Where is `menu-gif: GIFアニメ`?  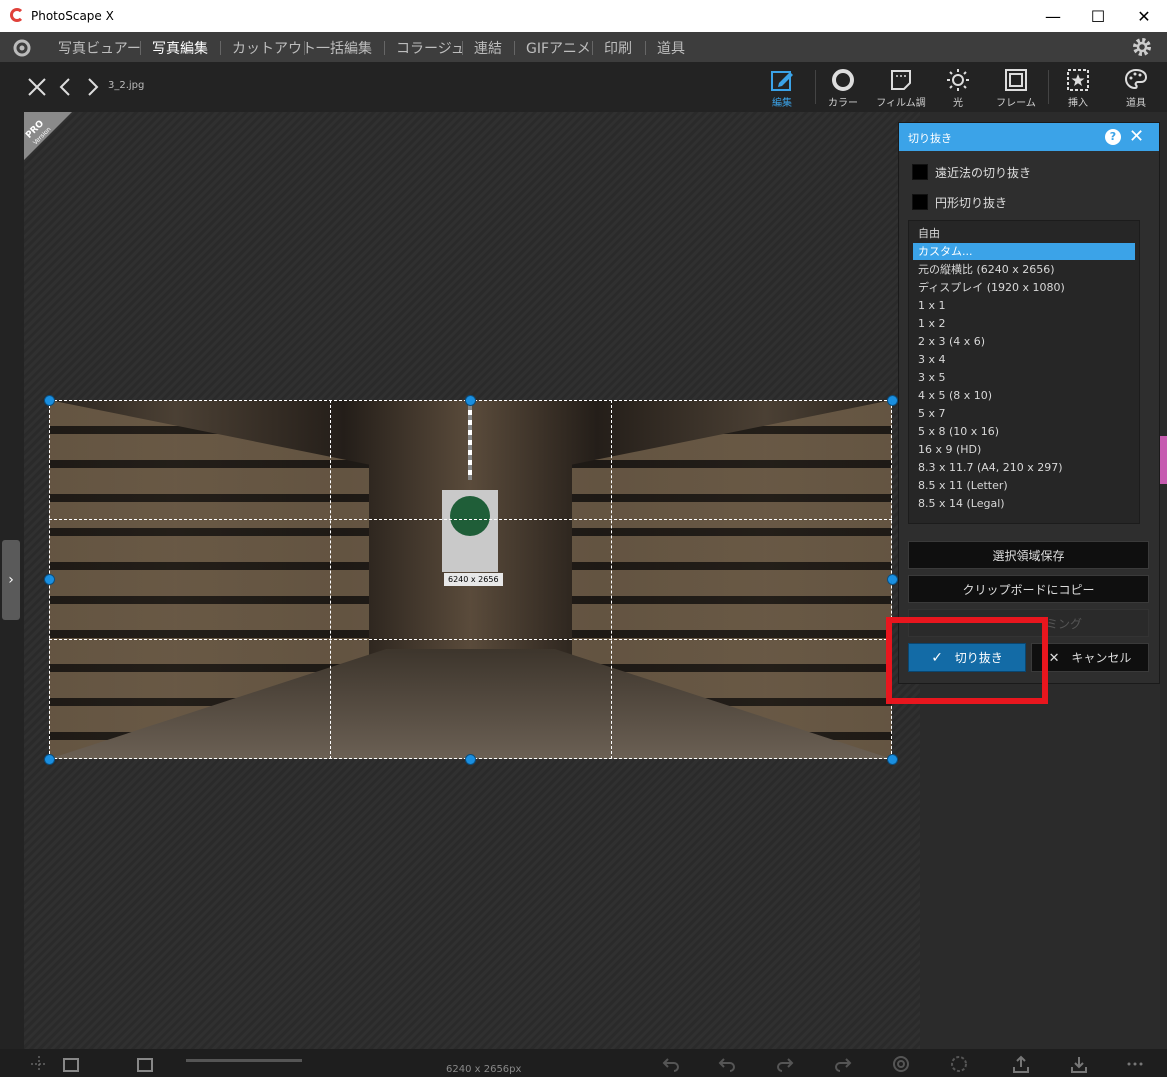 menu-gif: GIFアニメ is located at coordinates (558, 48).